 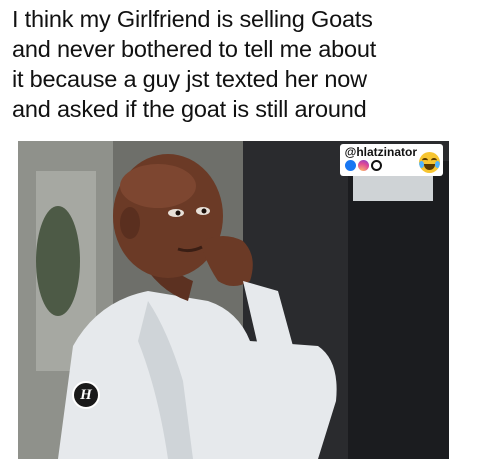 I want to click on laughing-tears-emoji-icon, so click(x=429, y=162).